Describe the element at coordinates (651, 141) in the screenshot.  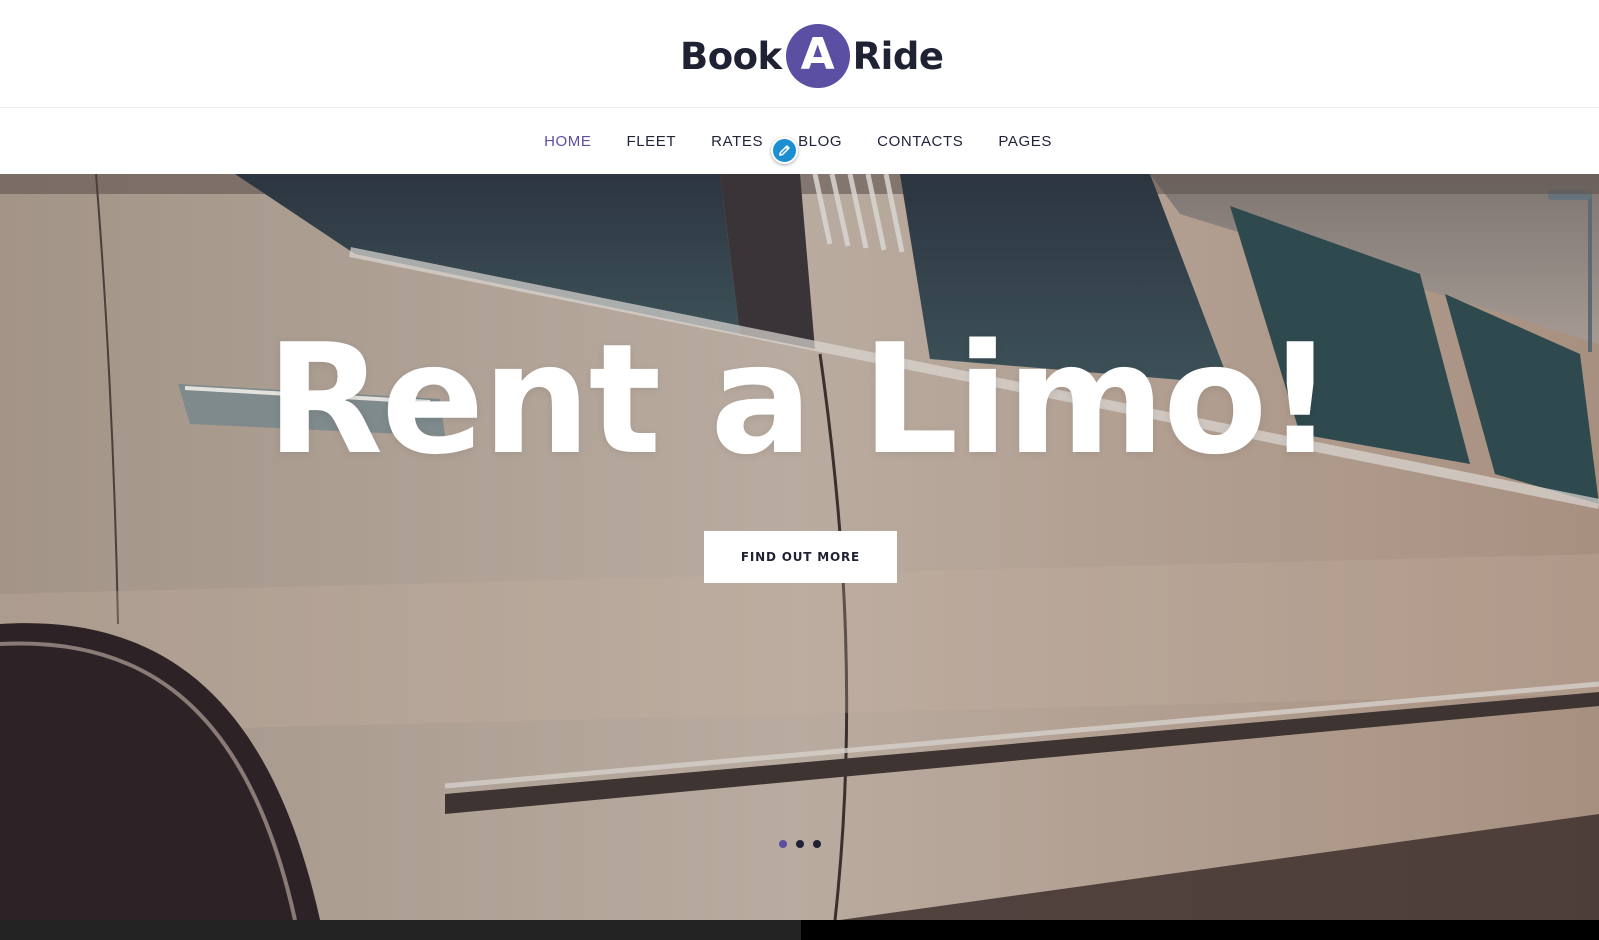
I see `nav-item-fleet: FLEET` at that location.